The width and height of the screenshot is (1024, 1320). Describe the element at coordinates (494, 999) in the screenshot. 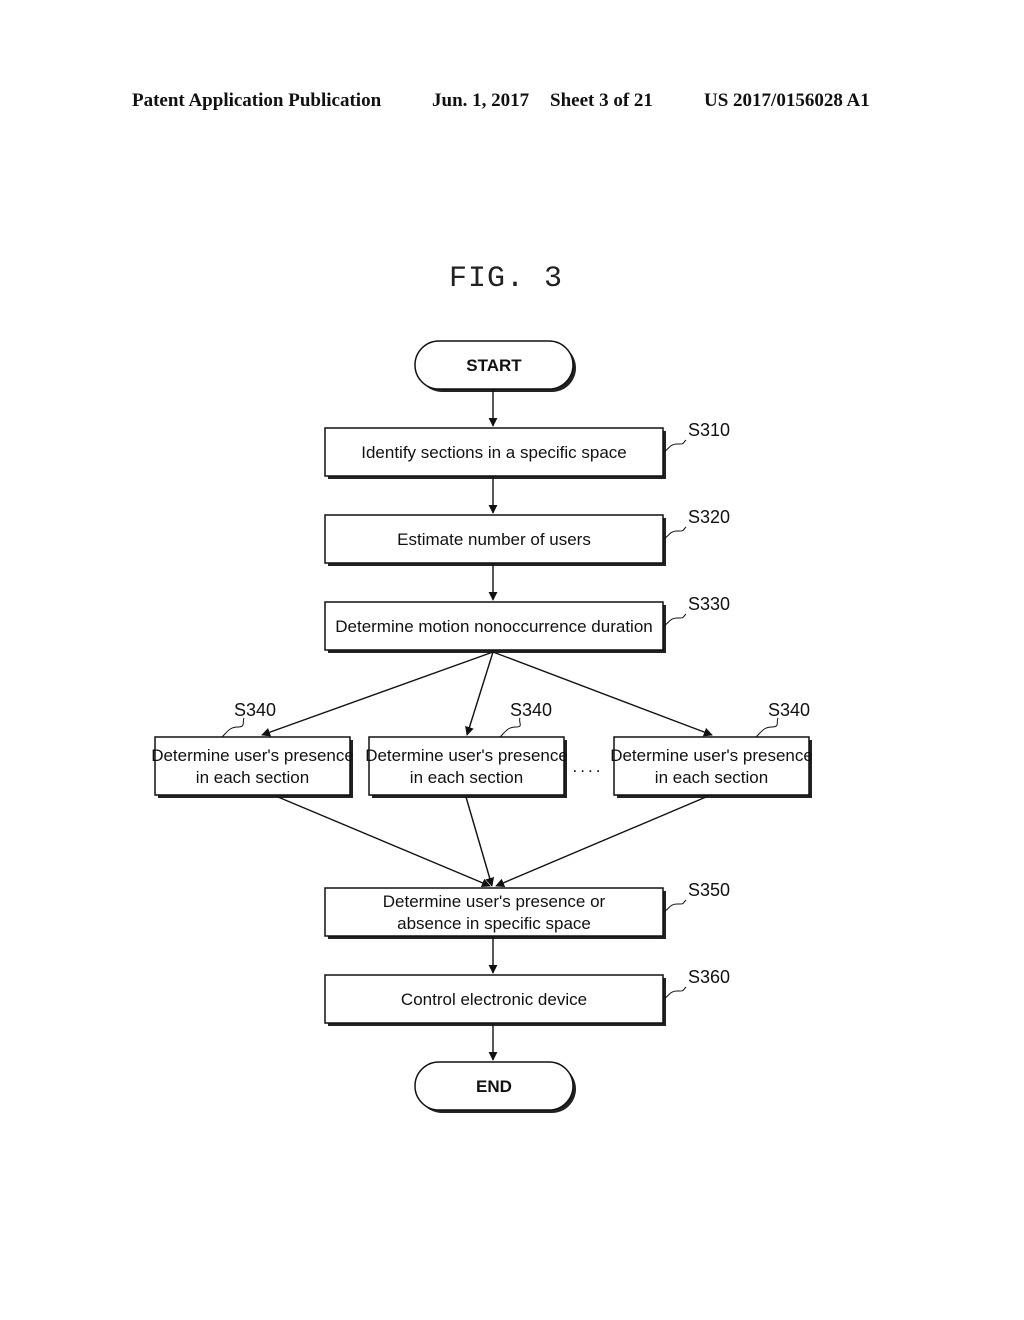

I see `step-box-s360-text: Control electronic device` at that location.